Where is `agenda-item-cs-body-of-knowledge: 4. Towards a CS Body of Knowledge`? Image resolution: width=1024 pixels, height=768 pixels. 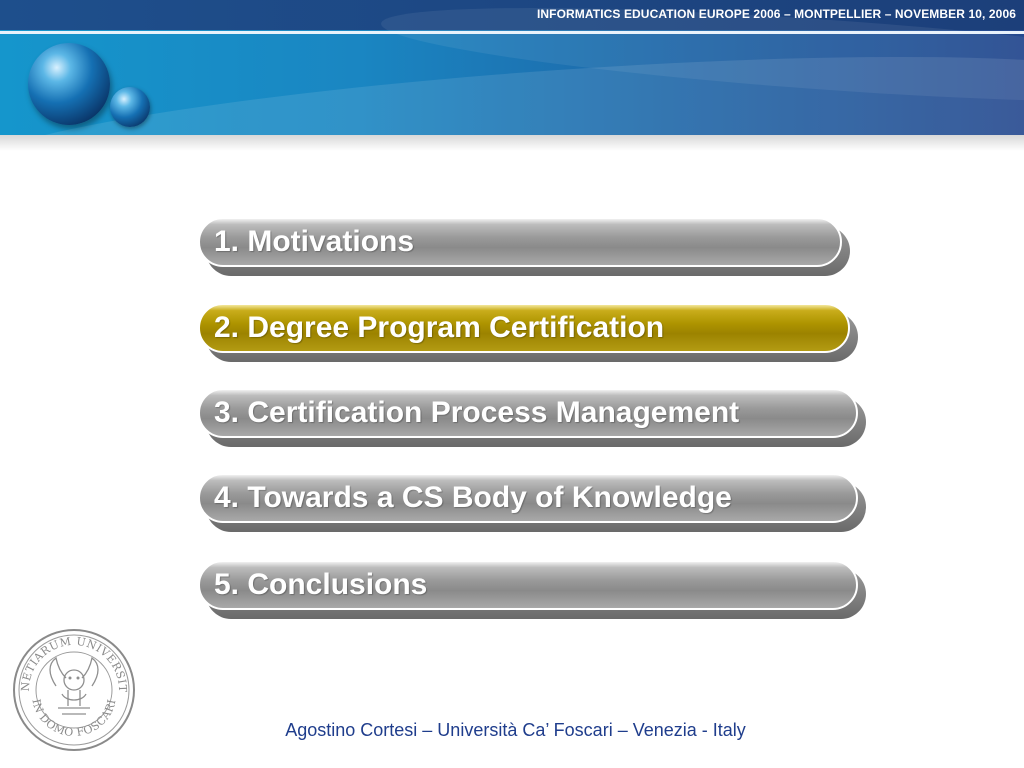 agenda-item-cs-body-of-knowledge: 4. Towards a CS Body of Knowledge is located at coordinates (532, 502).